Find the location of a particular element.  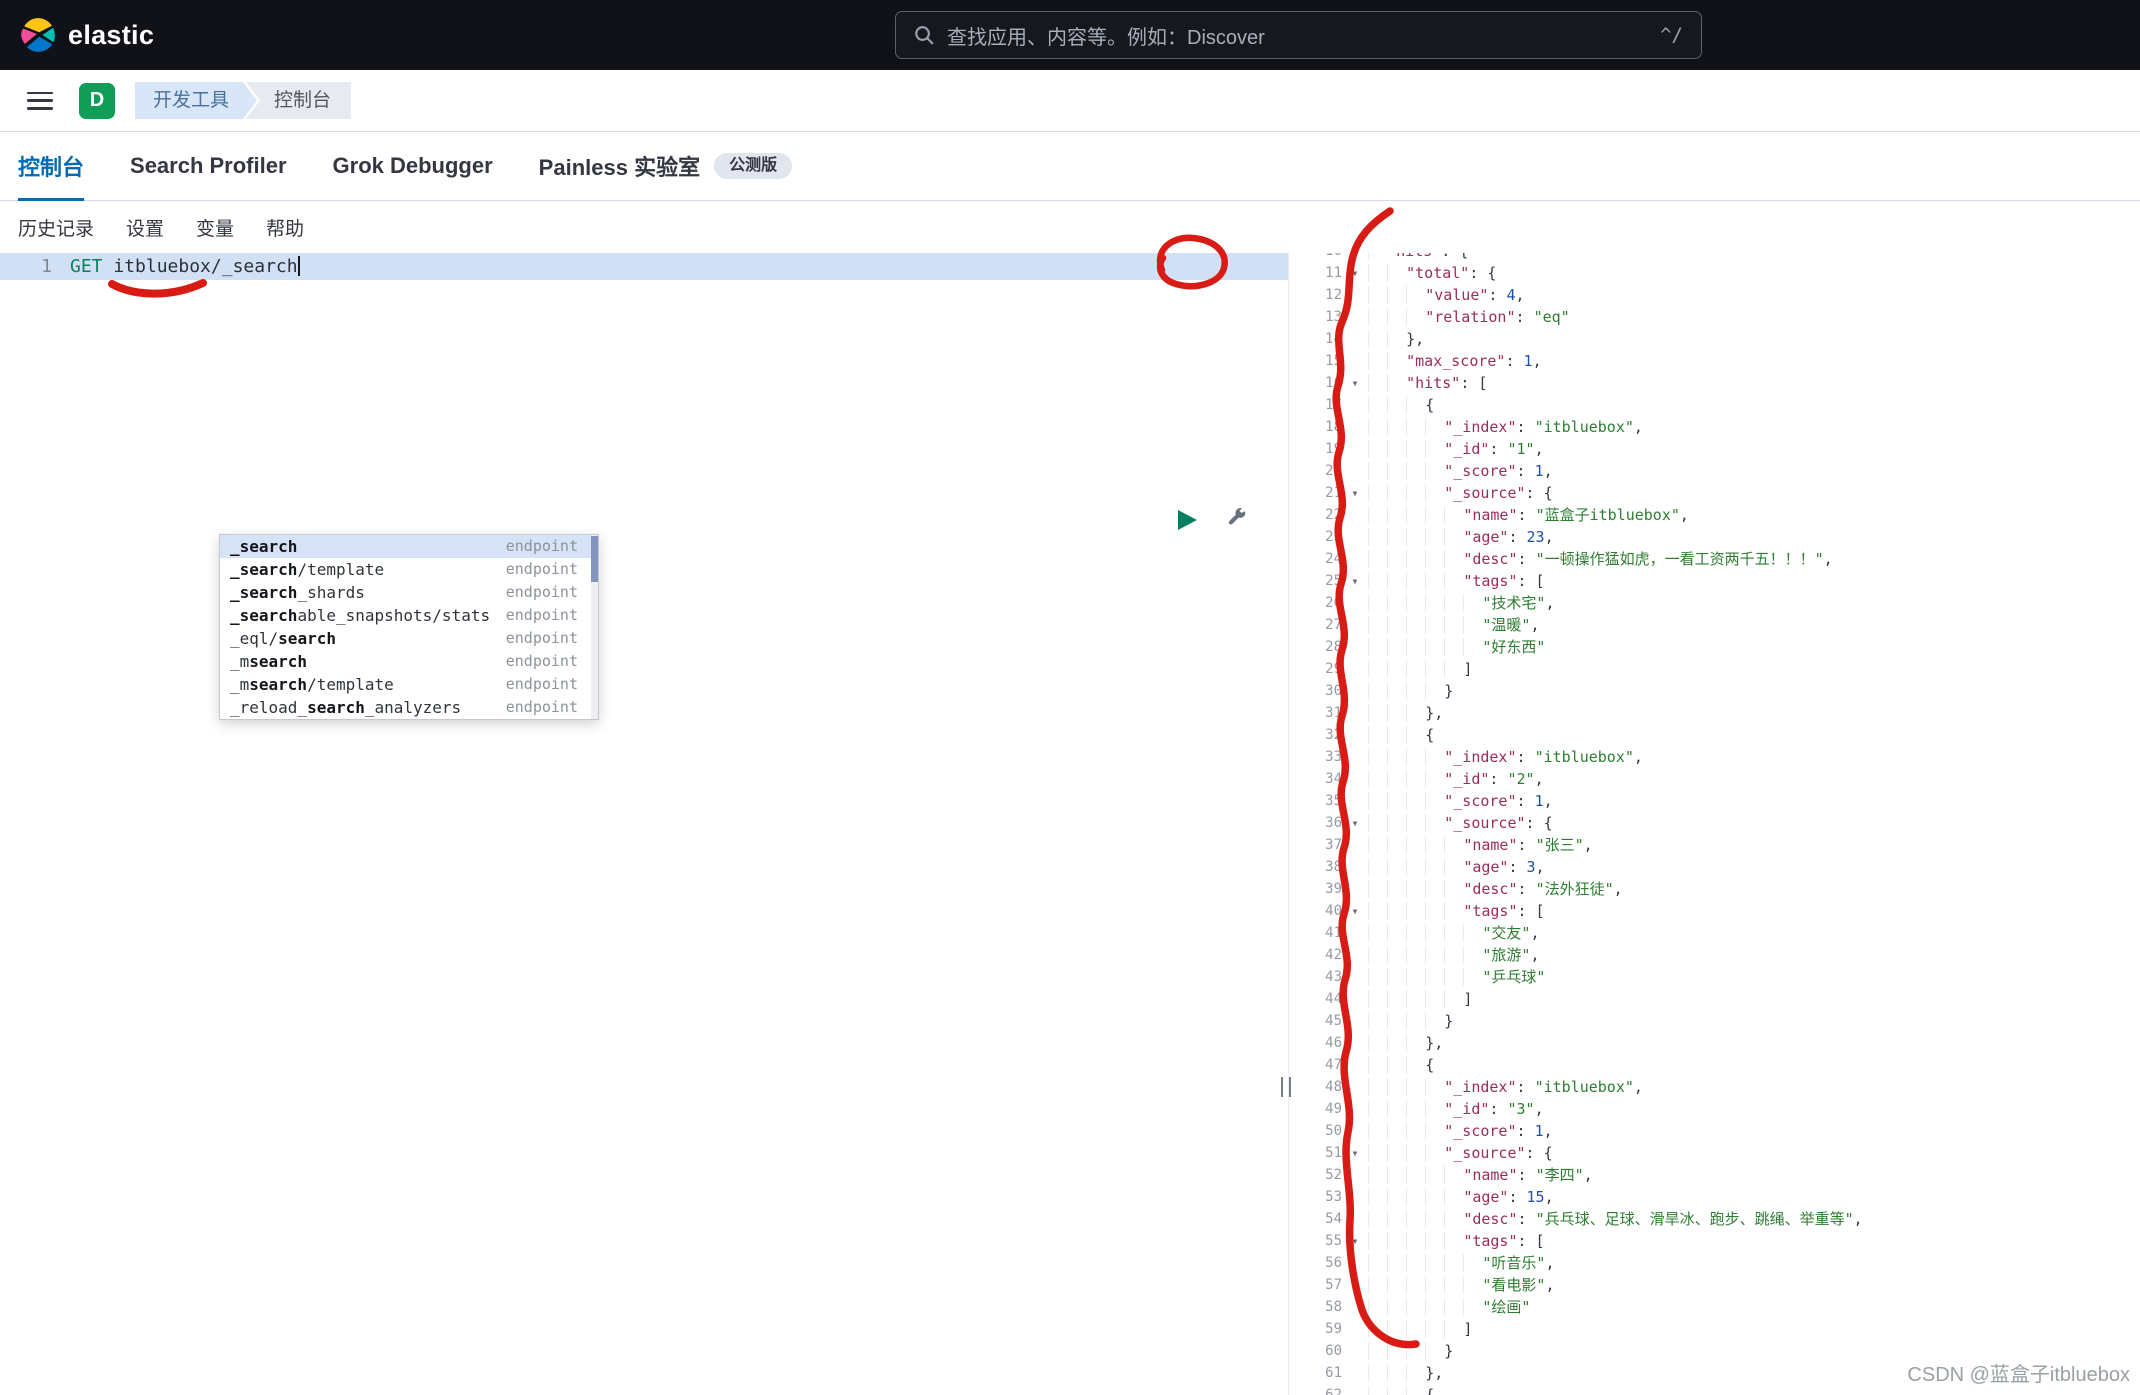

line-number: 61 is located at coordinates (1333, 1373).